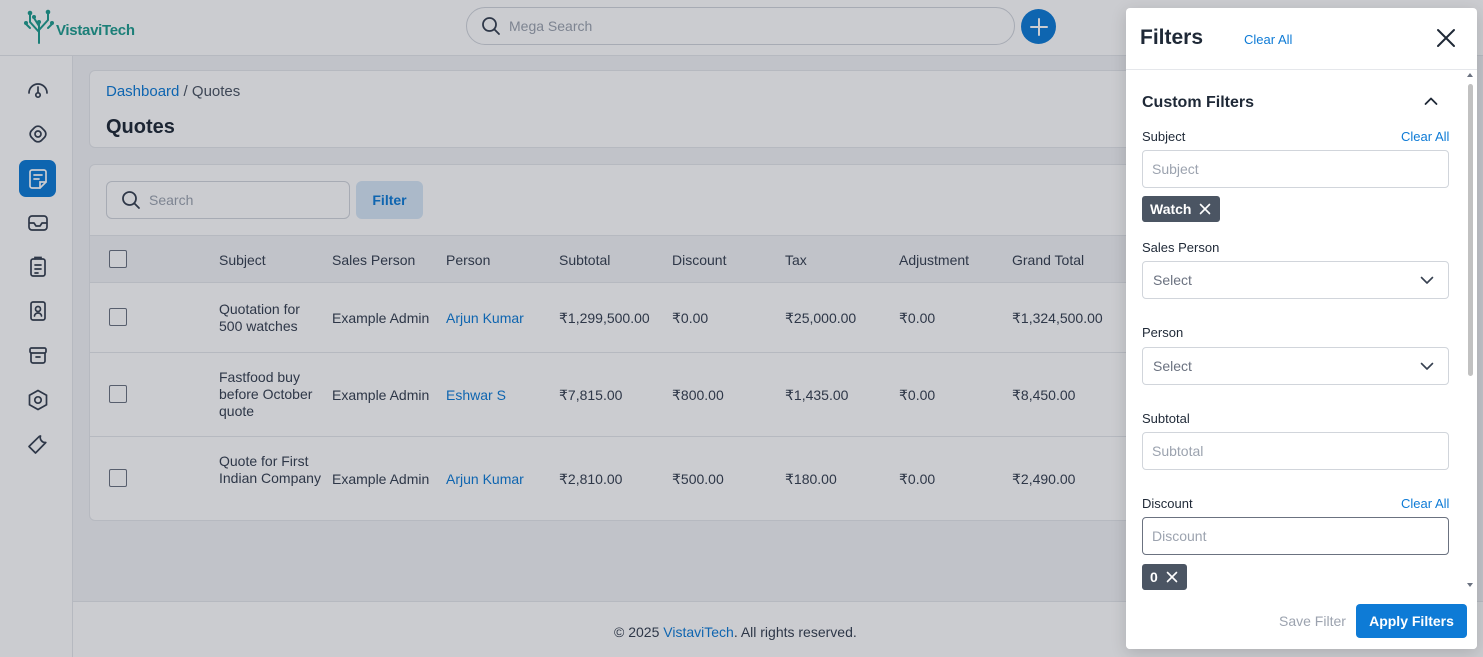  Describe the element at coordinates (1295, 366) in the screenshot. I see `person-select: Select` at that location.